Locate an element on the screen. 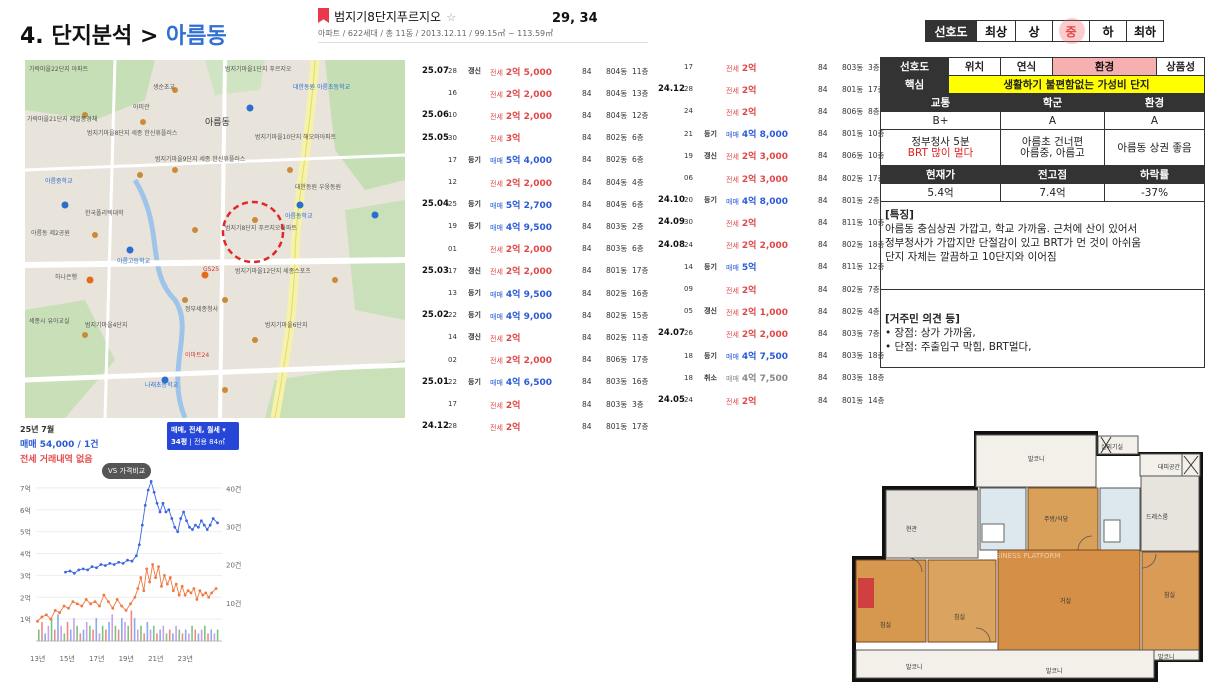 This screenshot has height=684, width=1216. map-label: 이마트24 is located at coordinates (197, 355).